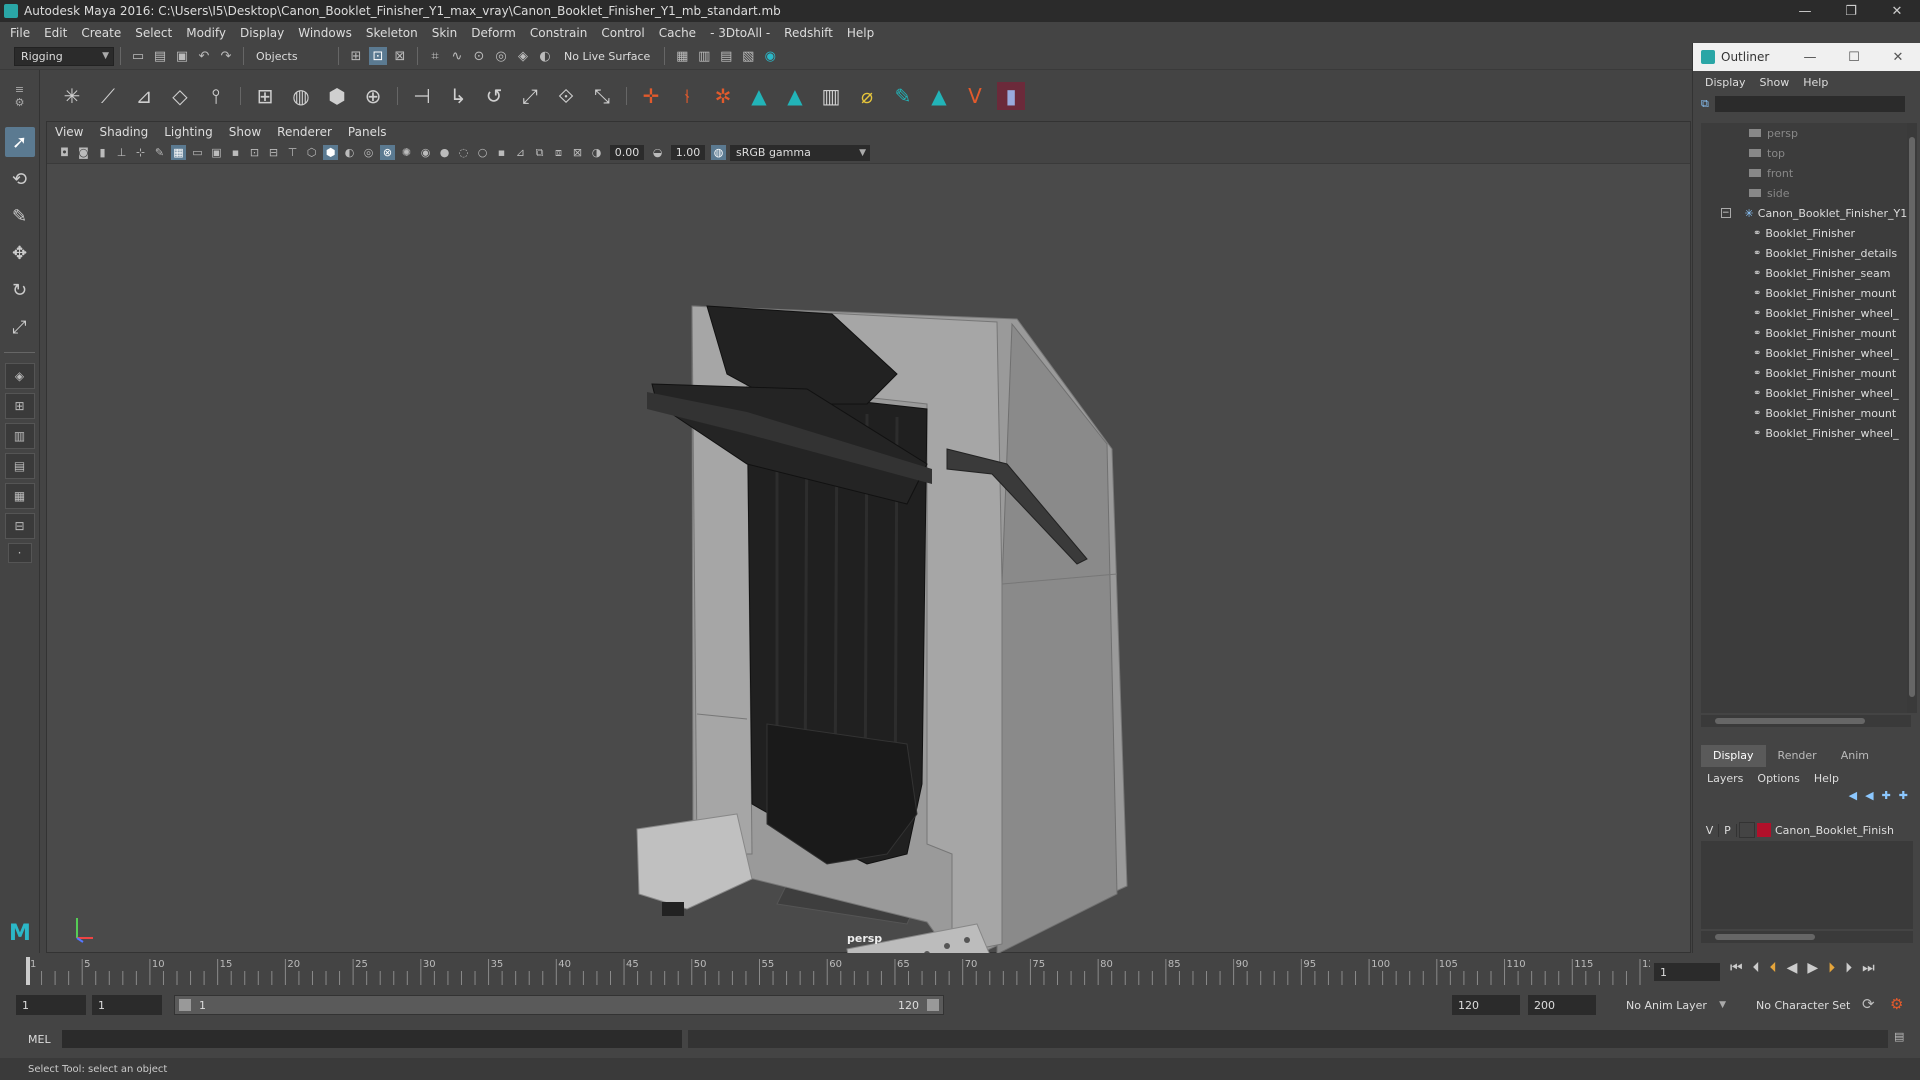 The height and width of the screenshot is (1080, 1920). I want to click on constraint-point-icon: ⊣, so click(422, 96).